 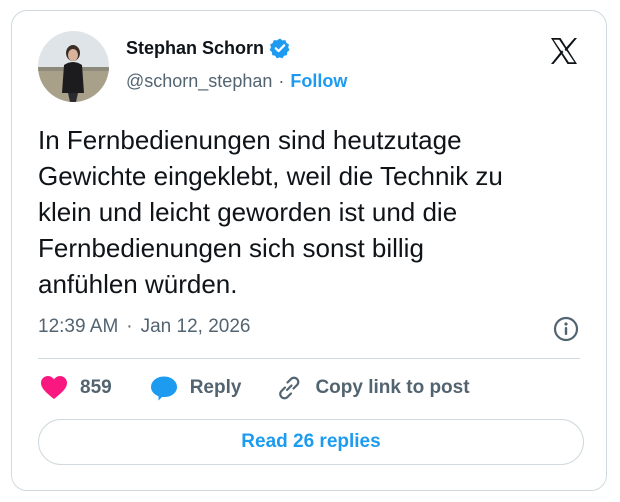 I want to click on avatar, so click(x=73, y=66).